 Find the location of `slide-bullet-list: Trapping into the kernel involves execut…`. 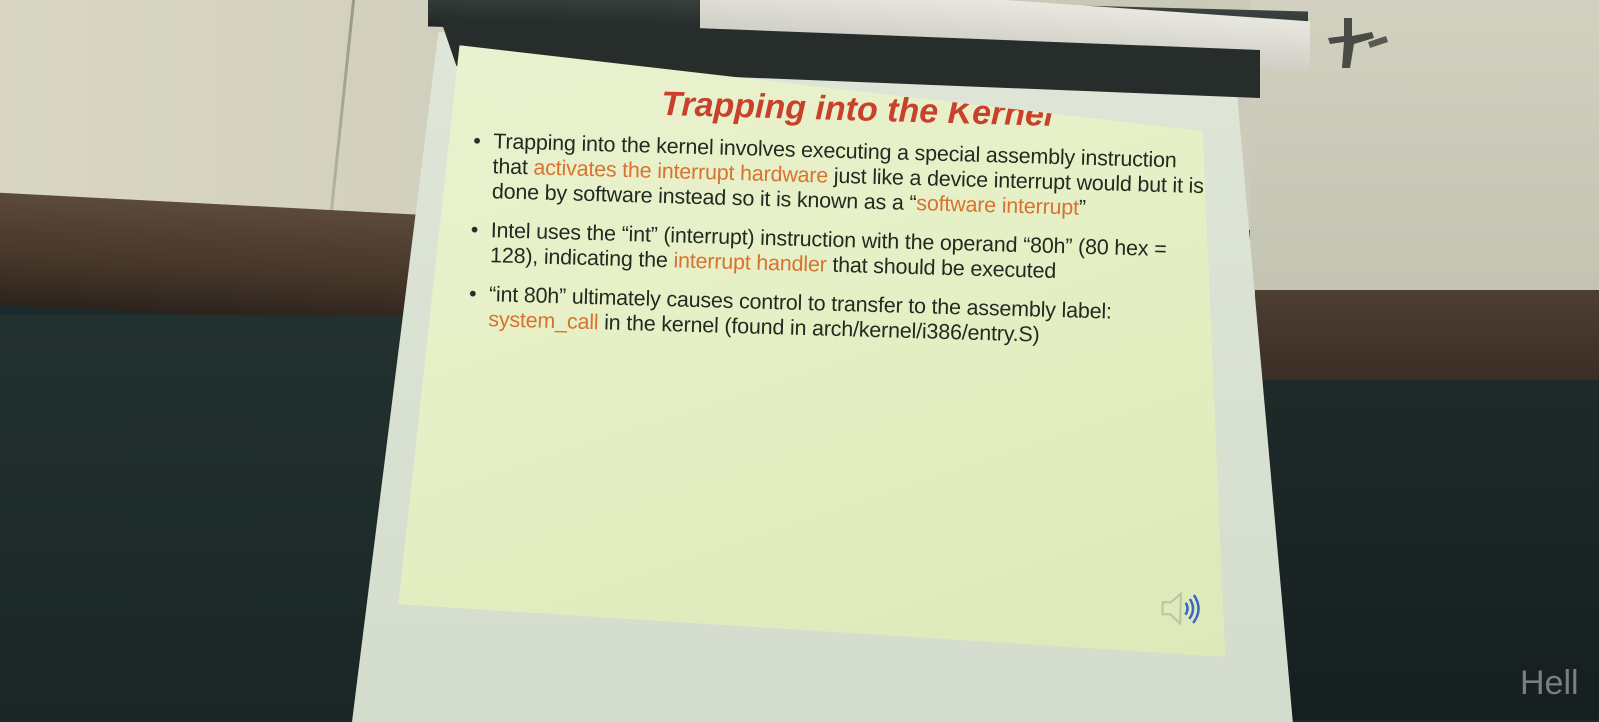

slide-bullet-list: Trapping into the kernel involves execut… is located at coordinates (838, 241).